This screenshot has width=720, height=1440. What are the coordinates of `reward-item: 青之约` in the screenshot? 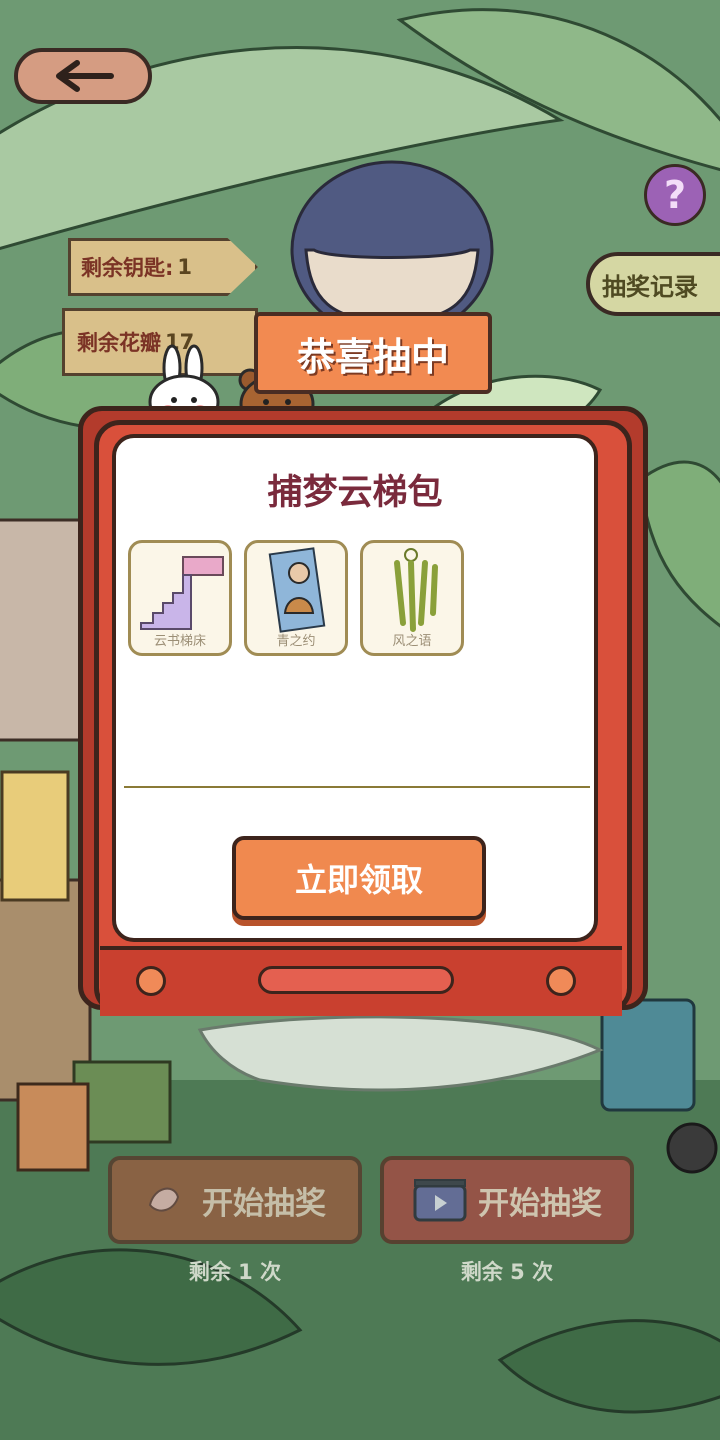 It's located at (296, 598).